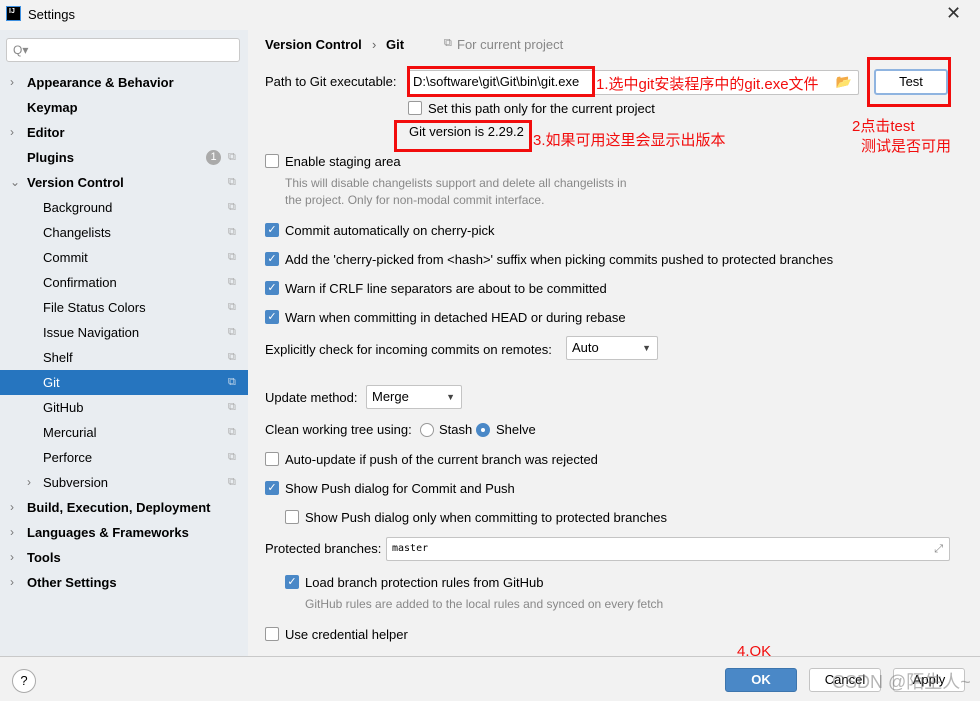 The width and height of the screenshot is (980, 701). I want to click on sidebar-item-appearance-behavior: › Appearance & Behavior, so click(124, 82).